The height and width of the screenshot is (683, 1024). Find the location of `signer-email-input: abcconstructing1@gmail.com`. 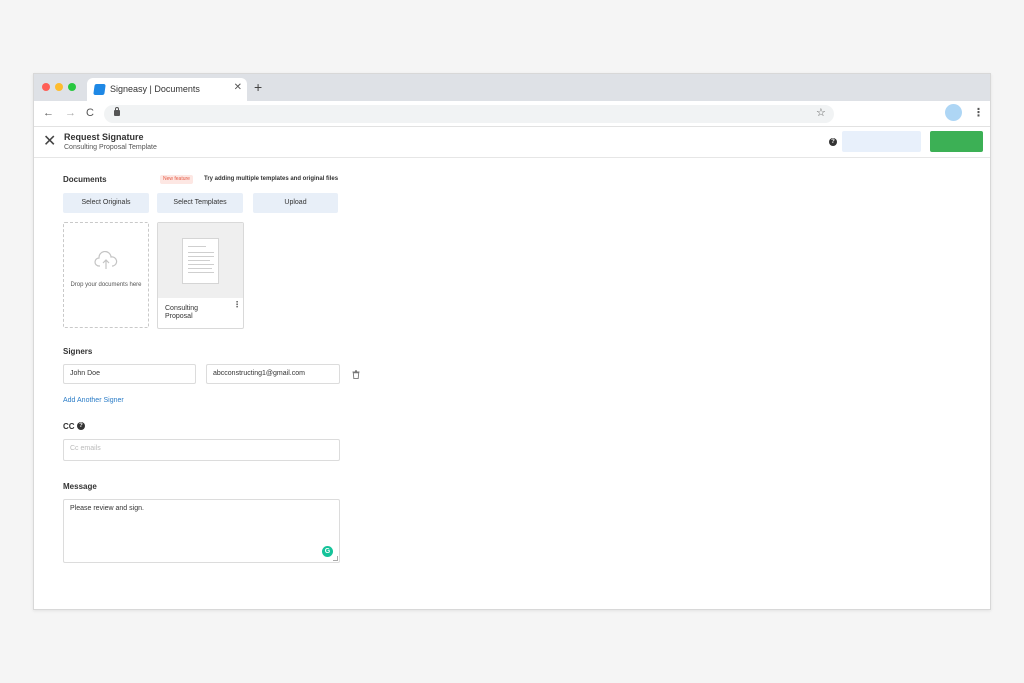

signer-email-input: abcconstructing1@gmail.com is located at coordinates (273, 374).